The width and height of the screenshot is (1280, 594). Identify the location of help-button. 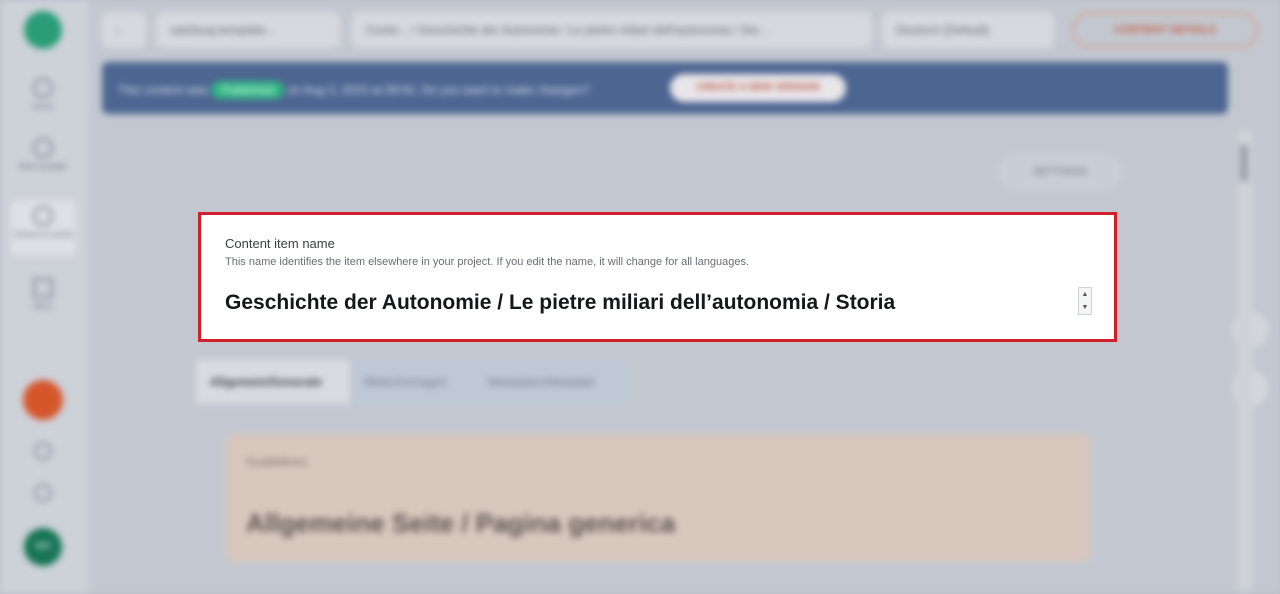
(43, 400).